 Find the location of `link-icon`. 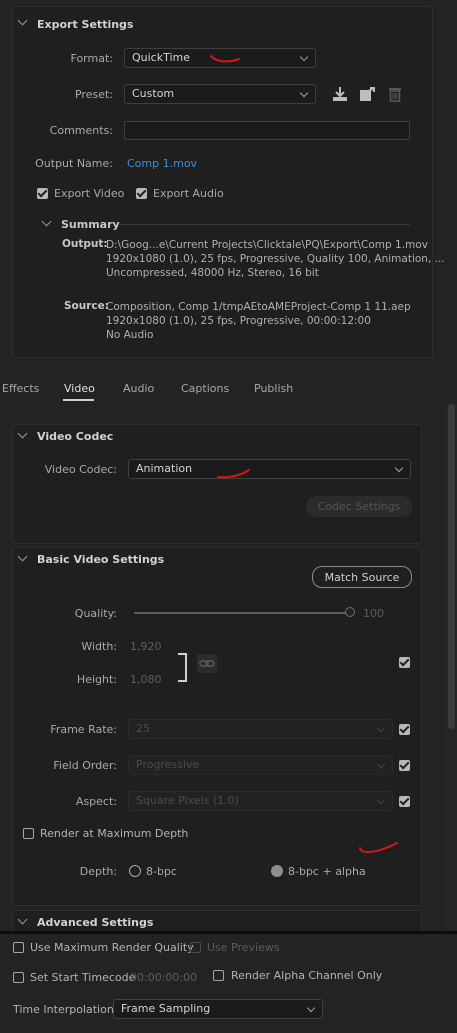

link-icon is located at coordinates (207, 663).